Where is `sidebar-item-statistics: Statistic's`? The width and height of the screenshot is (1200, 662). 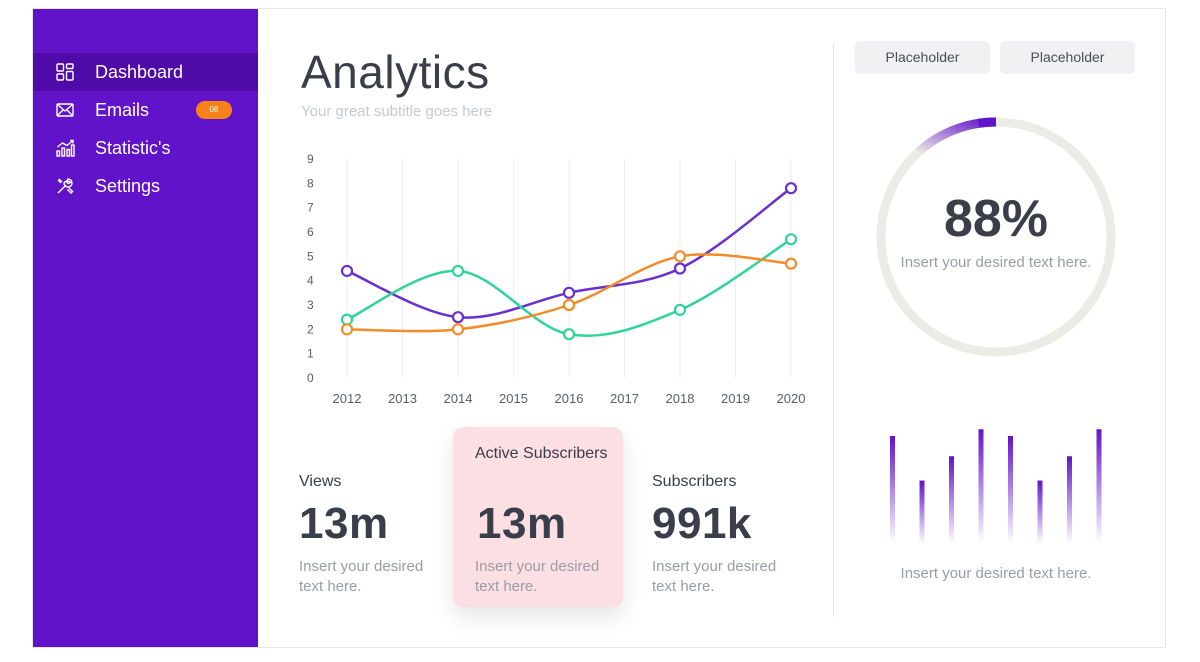
sidebar-item-statistics: Statistic's is located at coordinates (145, 148).